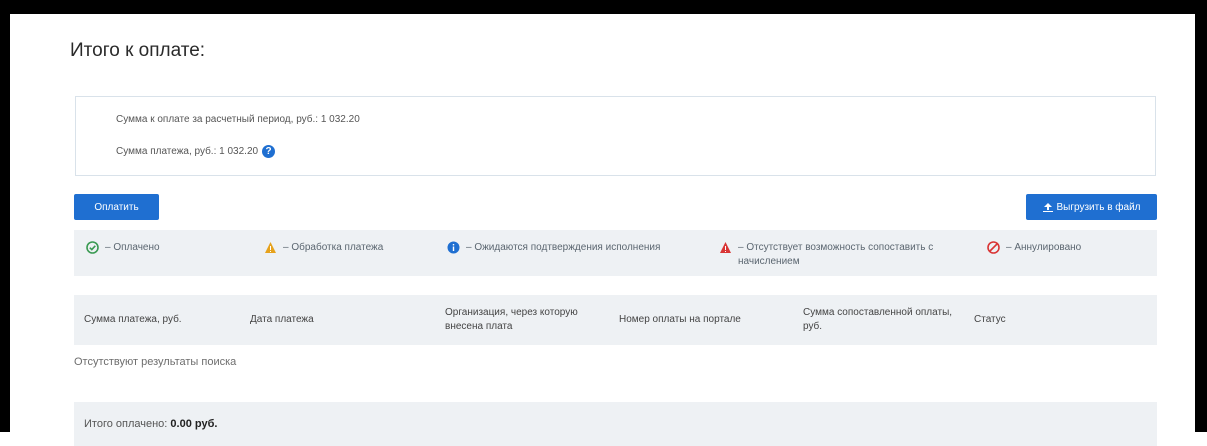 The image size is (1207, 446). I want to click on export-button: Выгрузить в файл, so click(1091, 207).